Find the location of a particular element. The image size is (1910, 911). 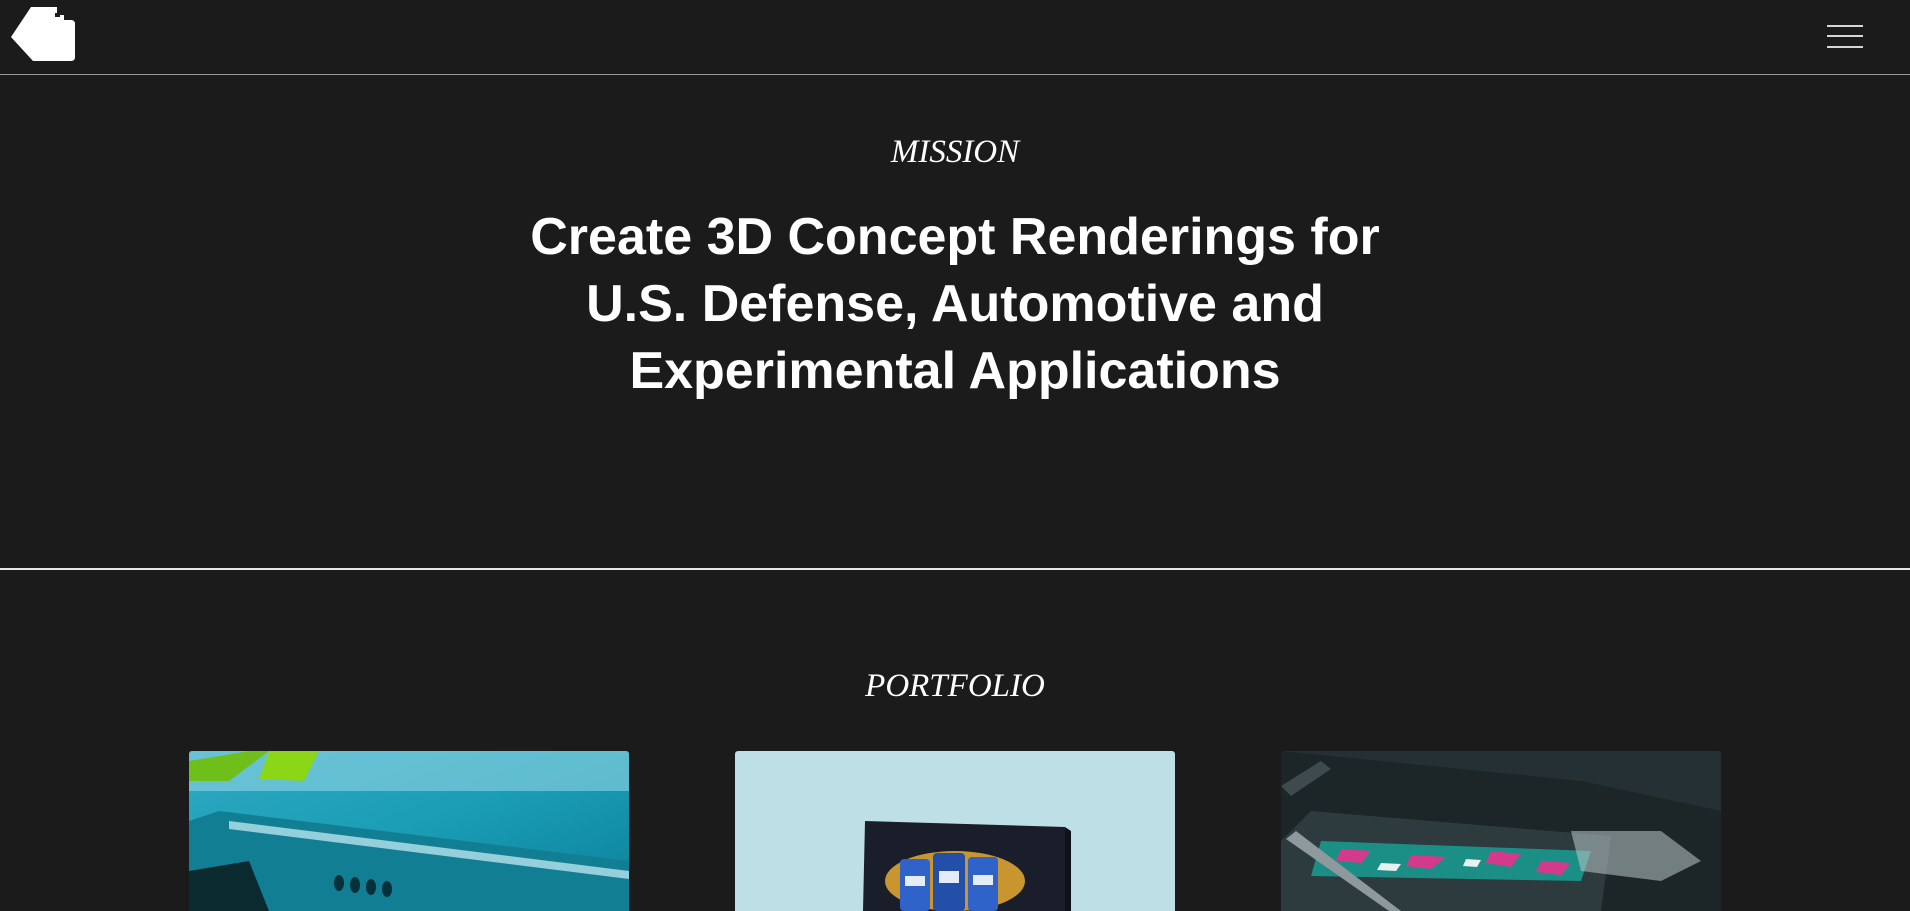

portfolio-item-camo-vehicle is located at coordinates (1501, 831).